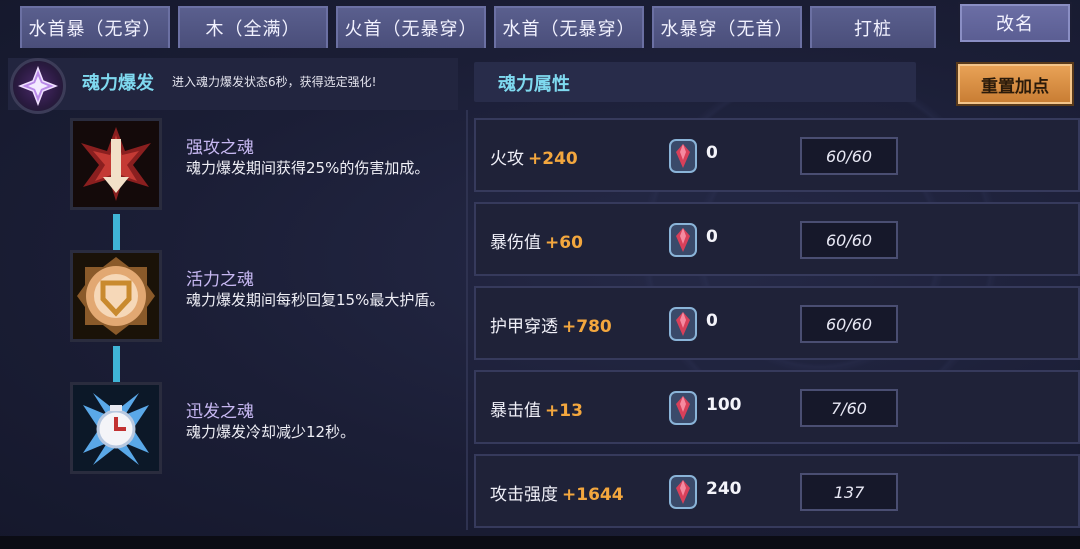 This screenshot has height=549, width=1080. I want to click on gem-count: 240, so click(724, 489).